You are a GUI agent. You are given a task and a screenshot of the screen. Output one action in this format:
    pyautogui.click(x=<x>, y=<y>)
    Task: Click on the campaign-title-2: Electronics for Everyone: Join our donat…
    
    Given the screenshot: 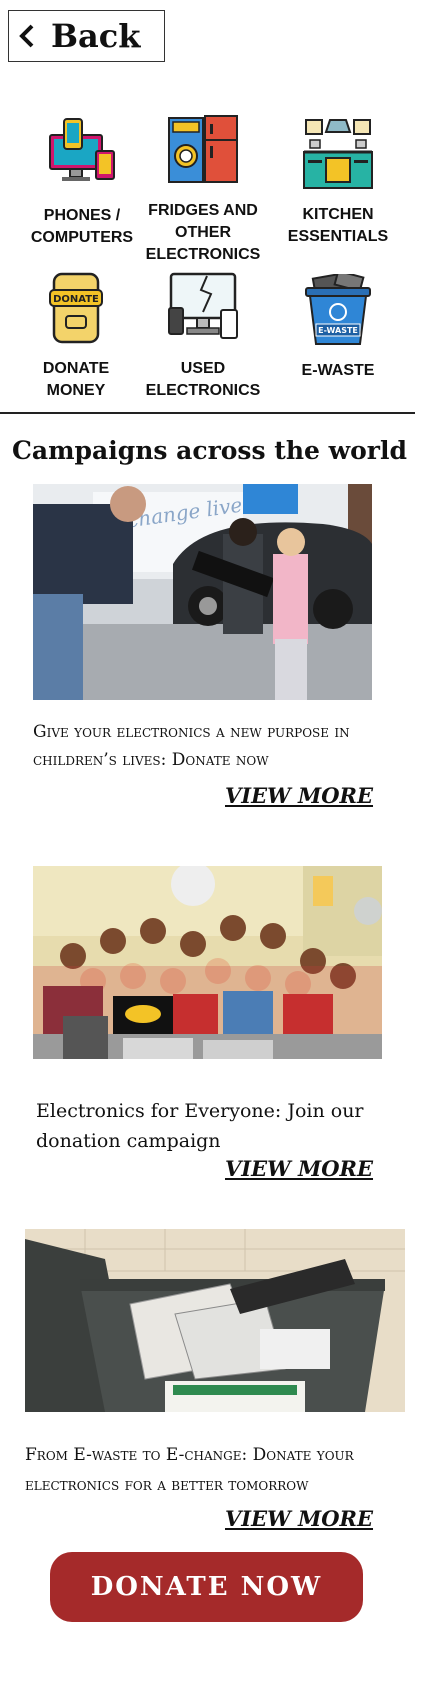 What is the action you would take?
    pyautogui.click(x=200, y=1126)
    